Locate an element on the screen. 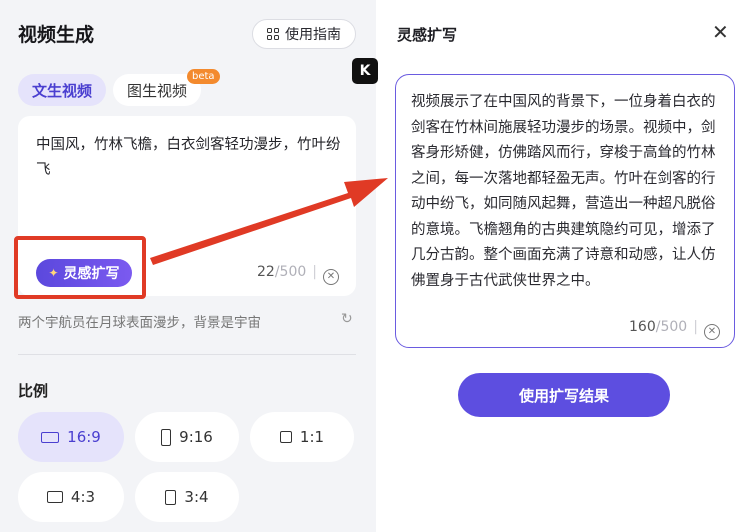 Image resolution: width=750 pixels, height=532 pixels. ratio-4-3: 4:3 is located at coordinates (71, 497).